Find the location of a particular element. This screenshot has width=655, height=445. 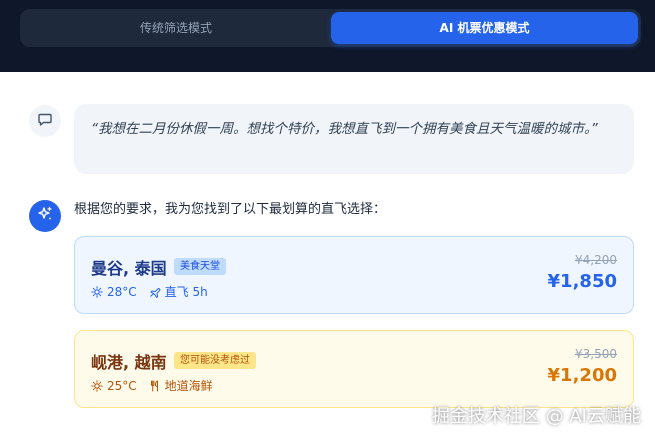

ai-avatar is located at coordinates (45, 216).